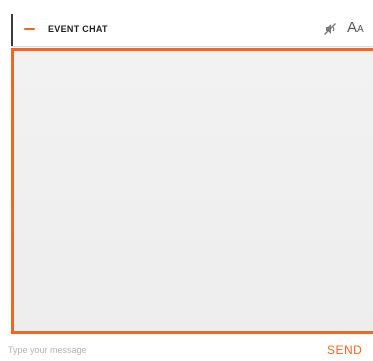 The image size is (373, 361). I want to click on font-size-small-letter: A, so click(360, 29).